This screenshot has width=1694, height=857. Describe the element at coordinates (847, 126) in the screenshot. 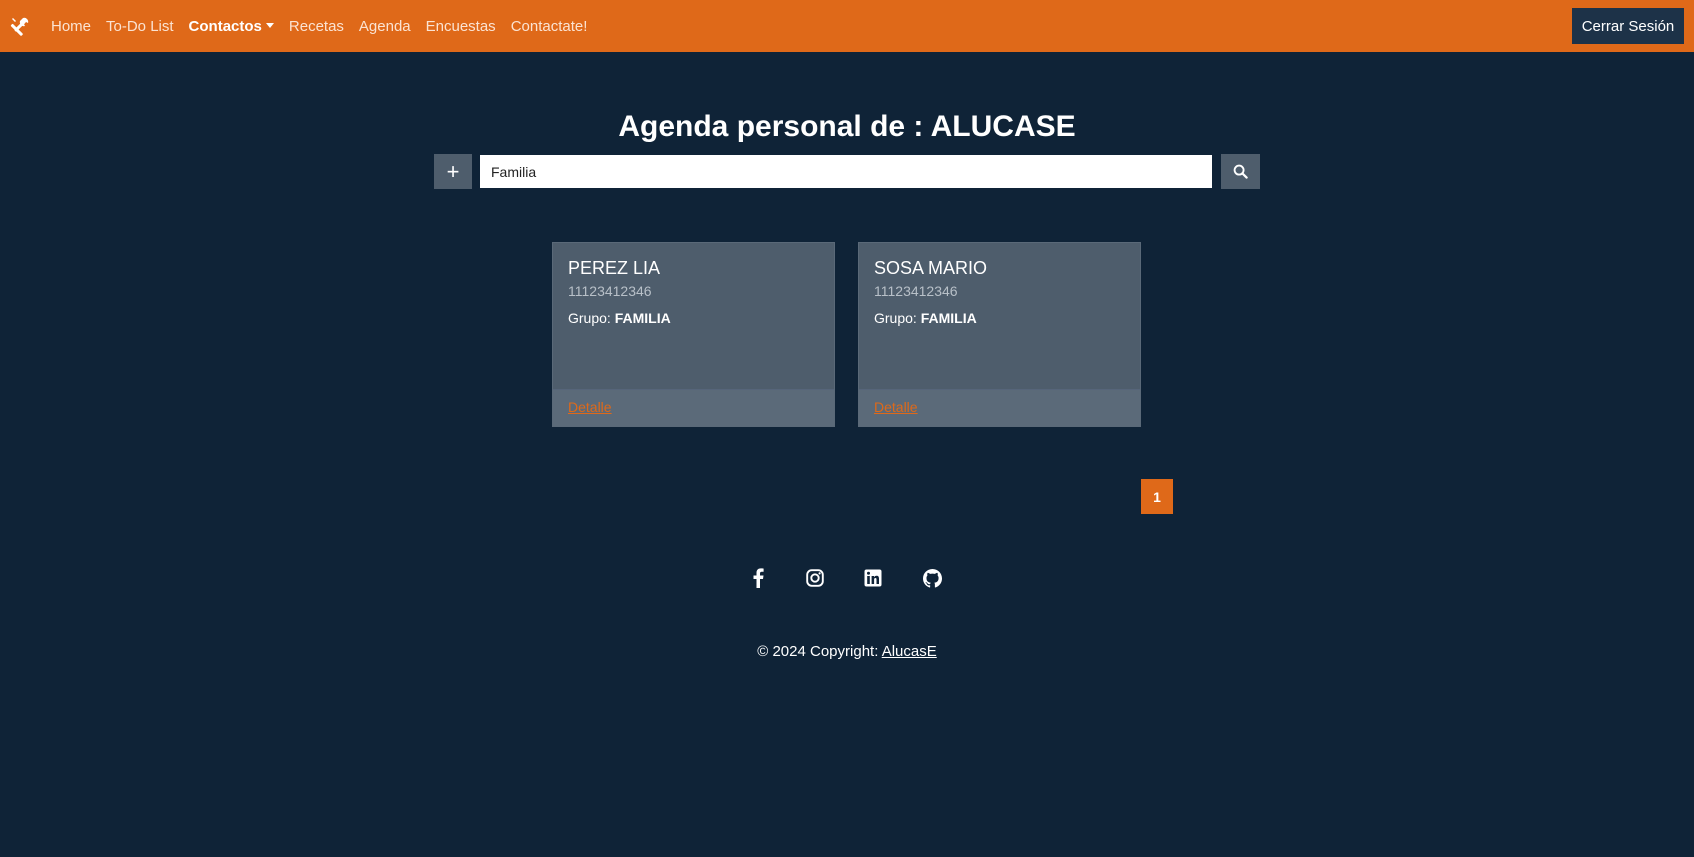

I see `page-title: Agenda personal de : ALUCASE` at that location.